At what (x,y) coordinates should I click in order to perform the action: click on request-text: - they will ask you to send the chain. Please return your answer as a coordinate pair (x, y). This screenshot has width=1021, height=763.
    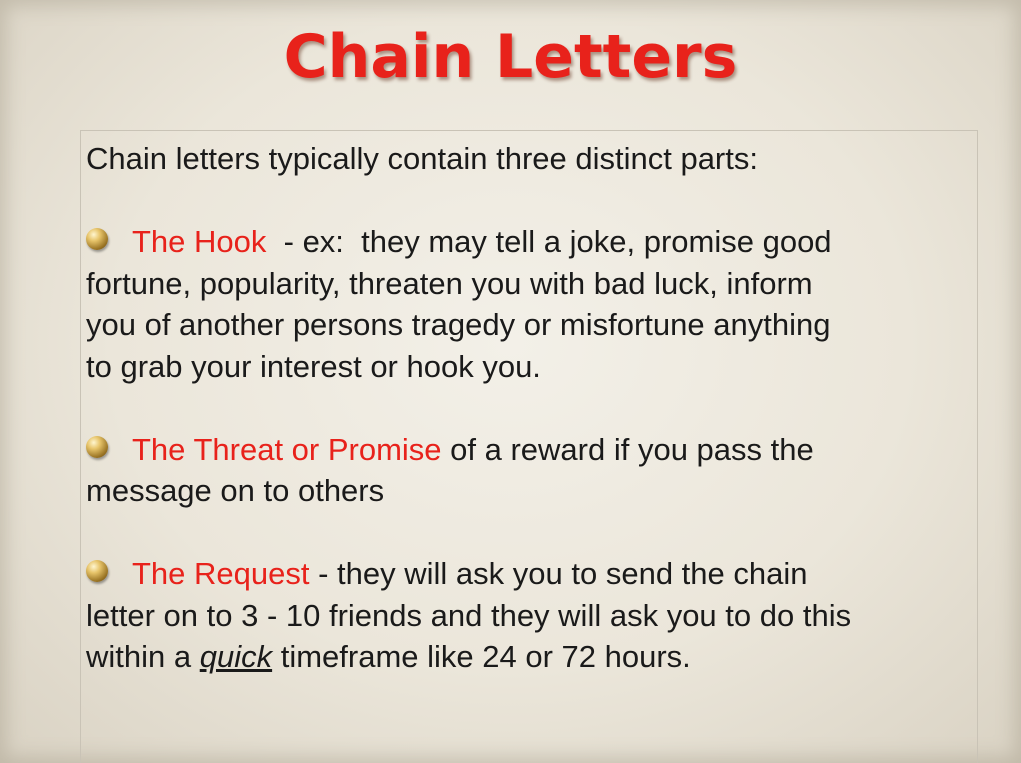
    Looking at the image, I should click on (558, 573).